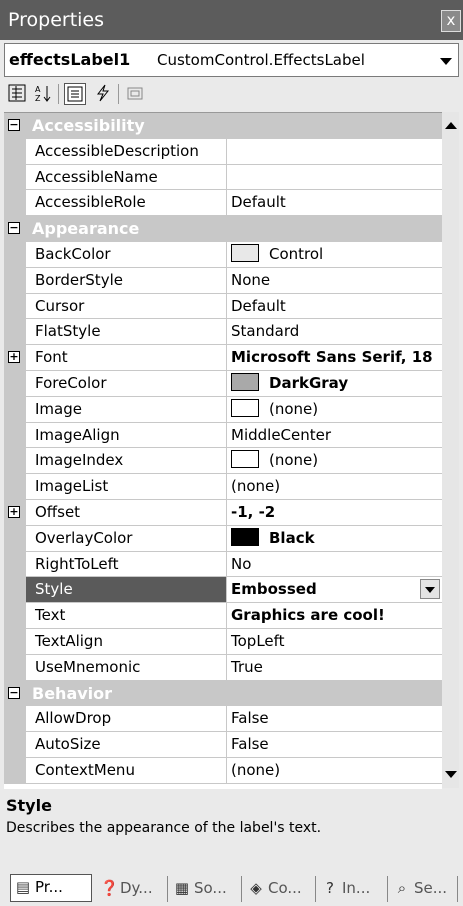 The image size is (463, 906). I want to click on property-name: RightToLeft, so click(126, 564).